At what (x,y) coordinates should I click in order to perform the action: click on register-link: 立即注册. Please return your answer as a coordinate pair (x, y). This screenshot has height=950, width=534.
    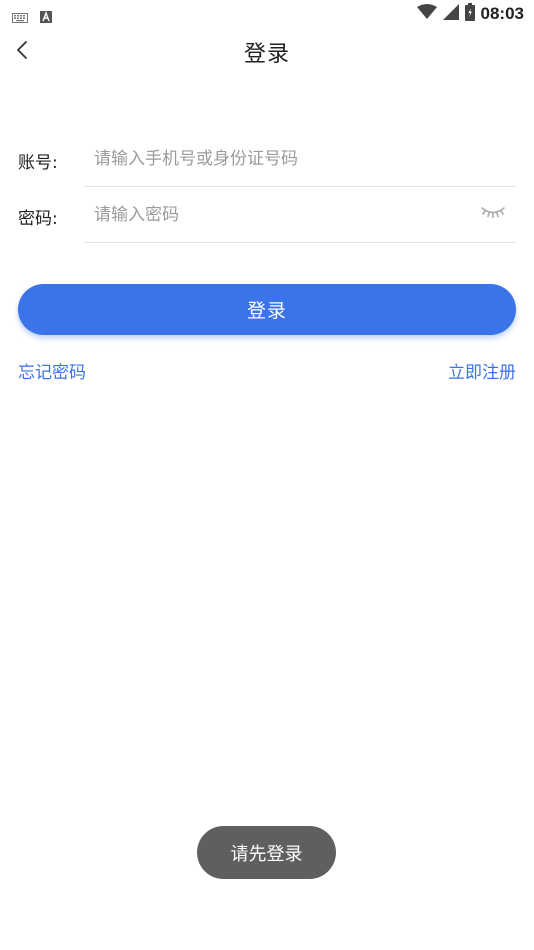
    Looking at the image, I should click on (482, 370).